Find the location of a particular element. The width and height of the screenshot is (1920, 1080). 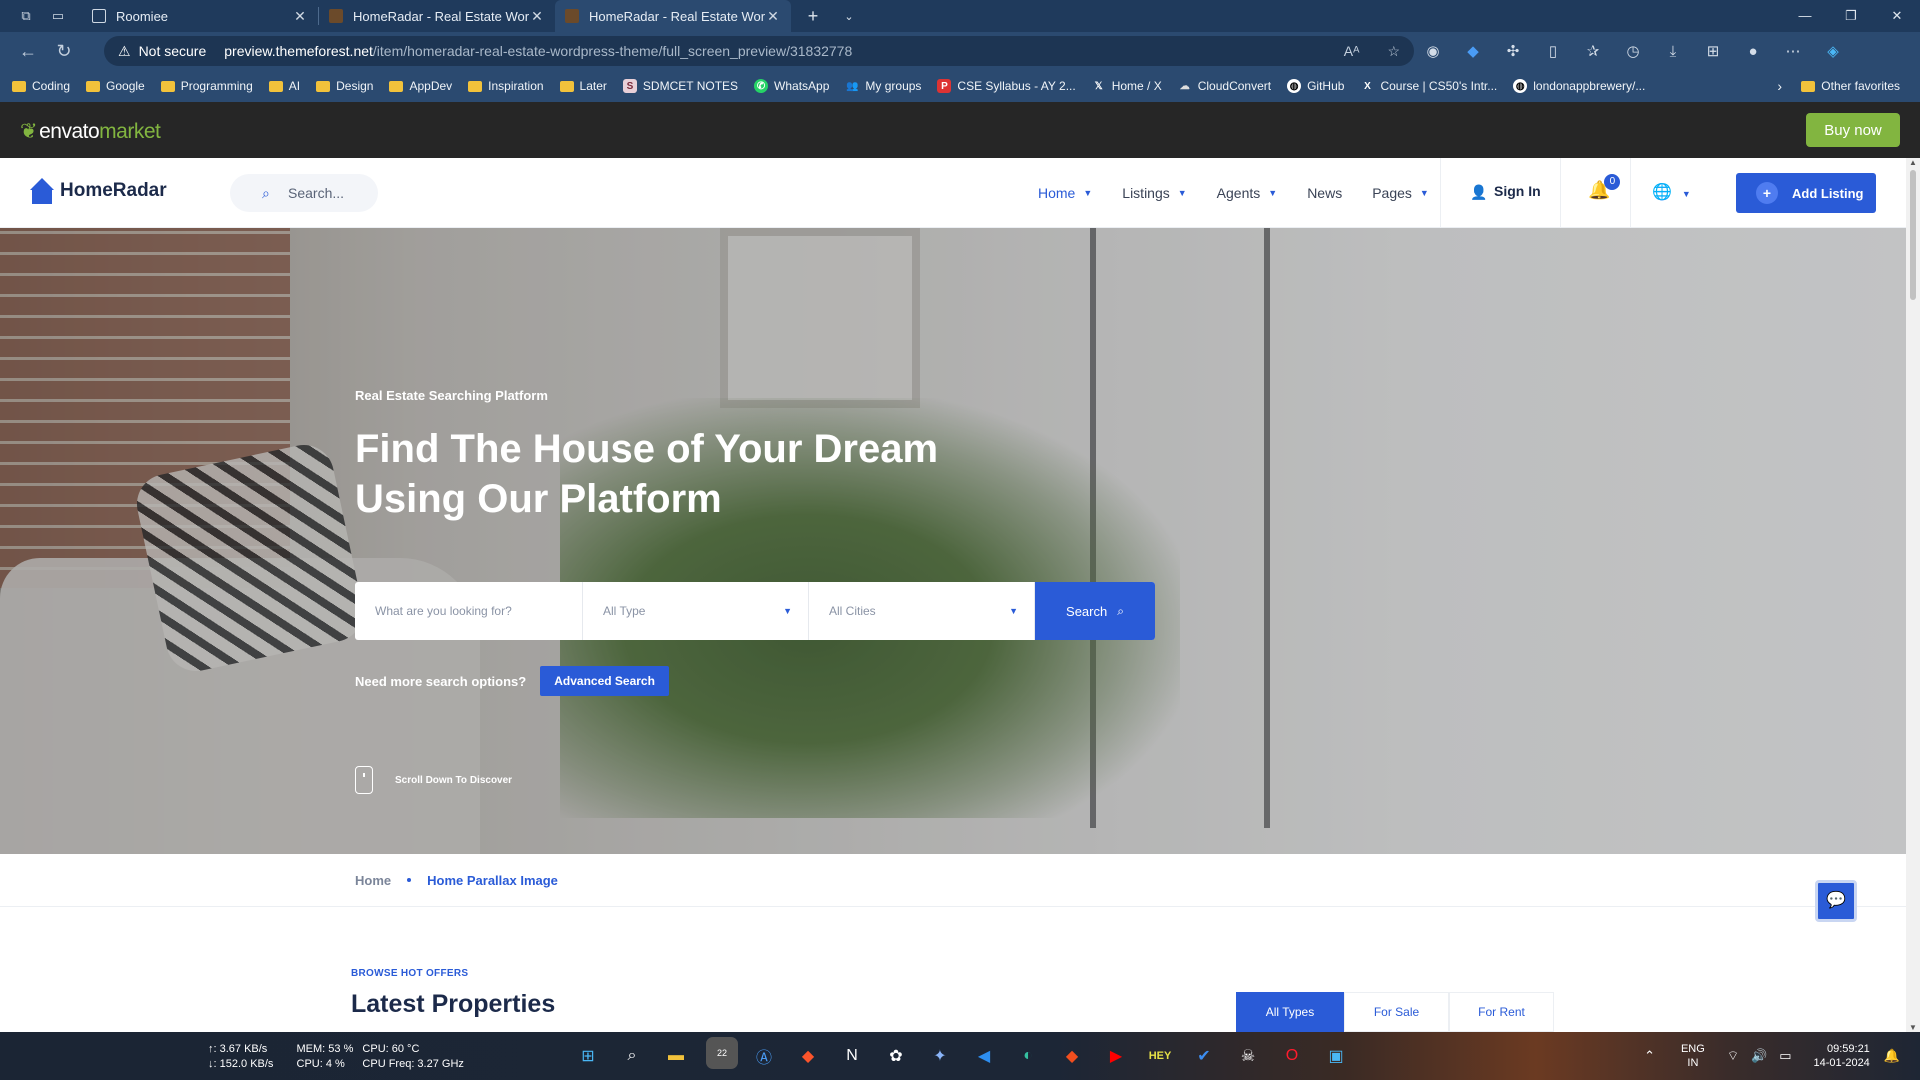

keyword-search-input: What are you looking for? is located at coordinates (469, 611).